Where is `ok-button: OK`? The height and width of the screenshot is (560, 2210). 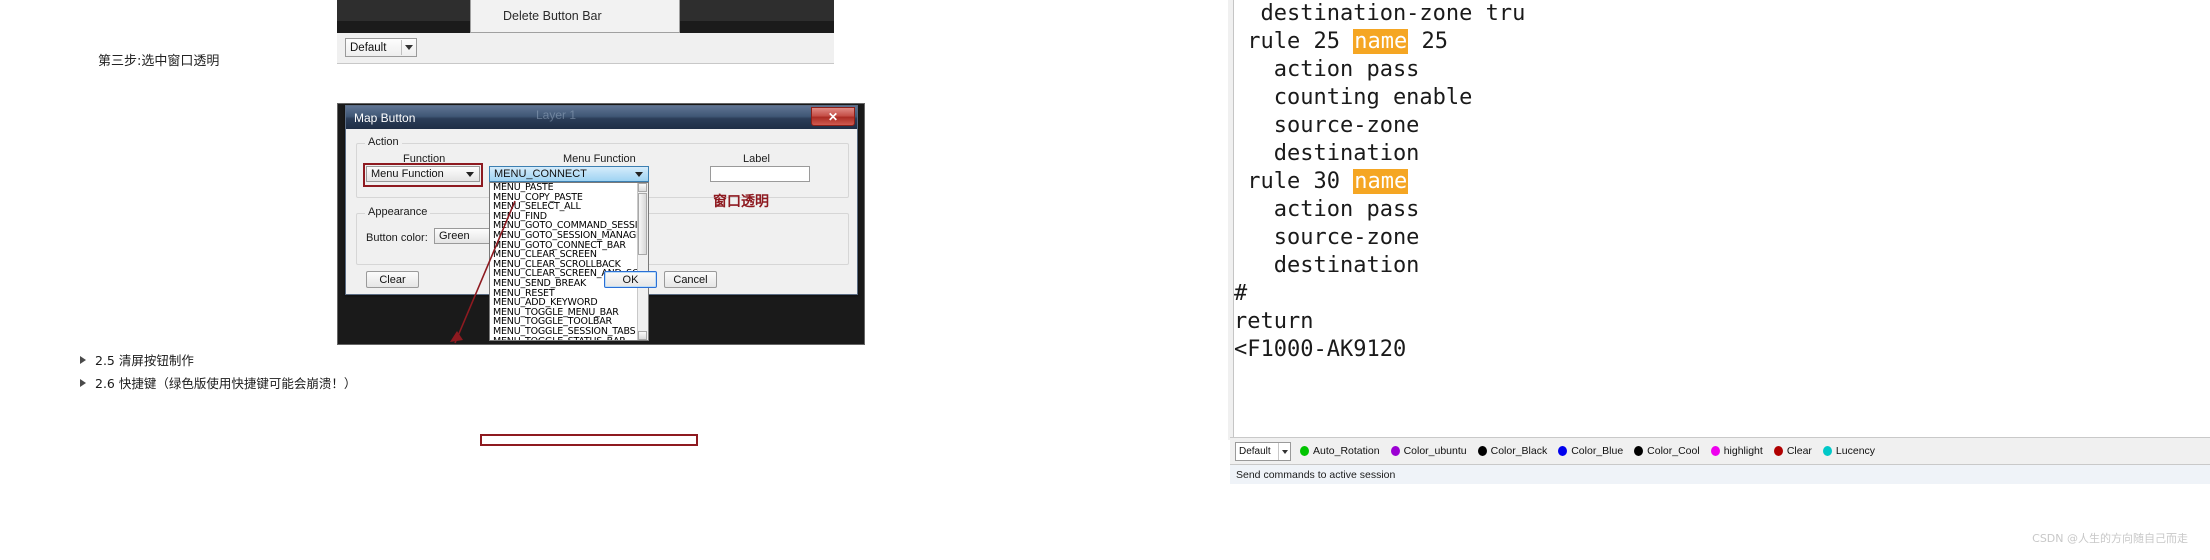 ok-button: OK is located at coordinates (630, 279).